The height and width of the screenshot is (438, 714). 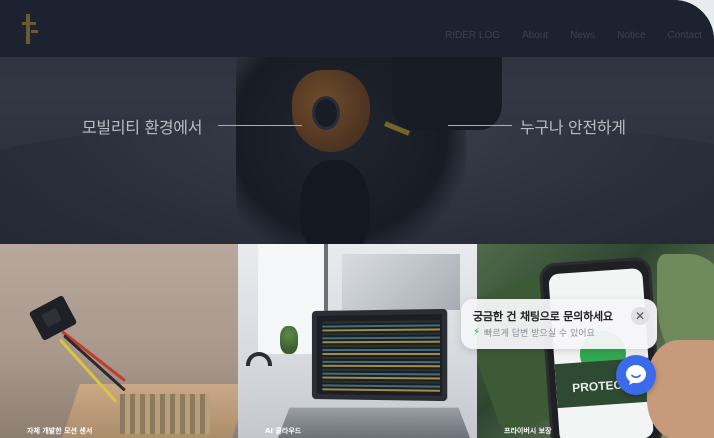 I want to click on code-lines-image, so click(x=381, y=356).